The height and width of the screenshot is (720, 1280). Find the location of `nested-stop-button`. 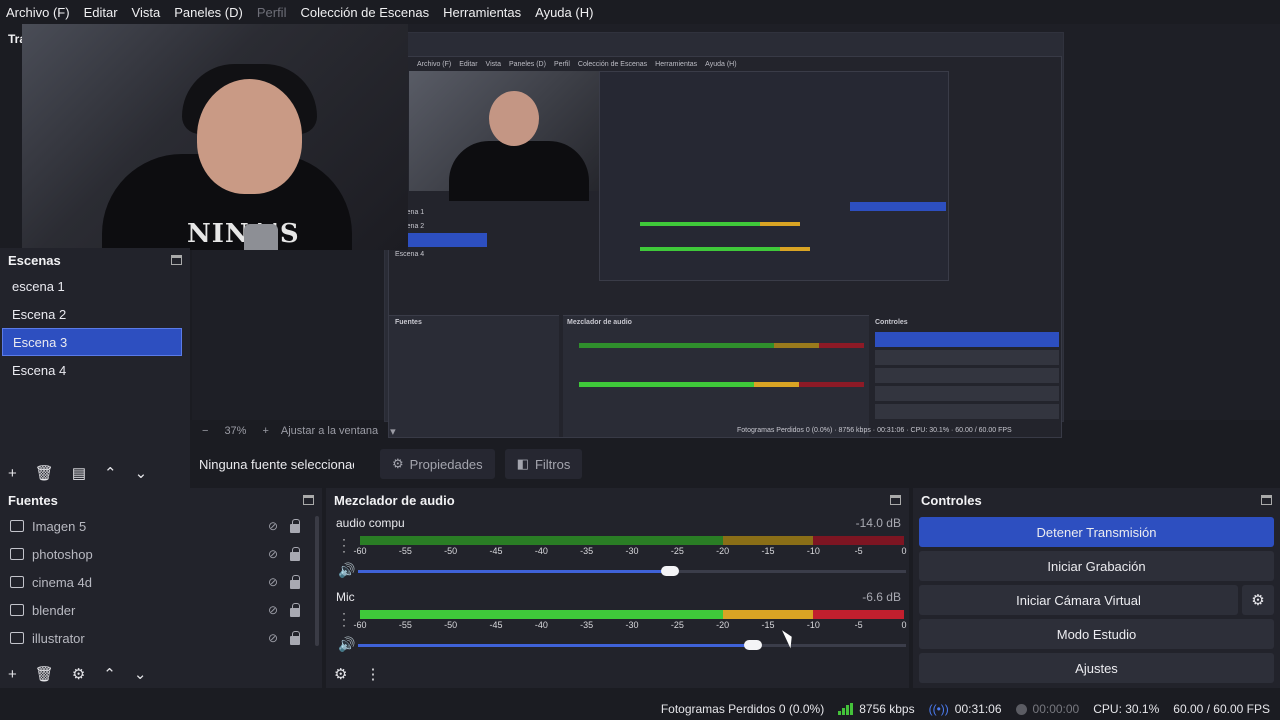

nested-stop-button is located at coordinates (967, 339).